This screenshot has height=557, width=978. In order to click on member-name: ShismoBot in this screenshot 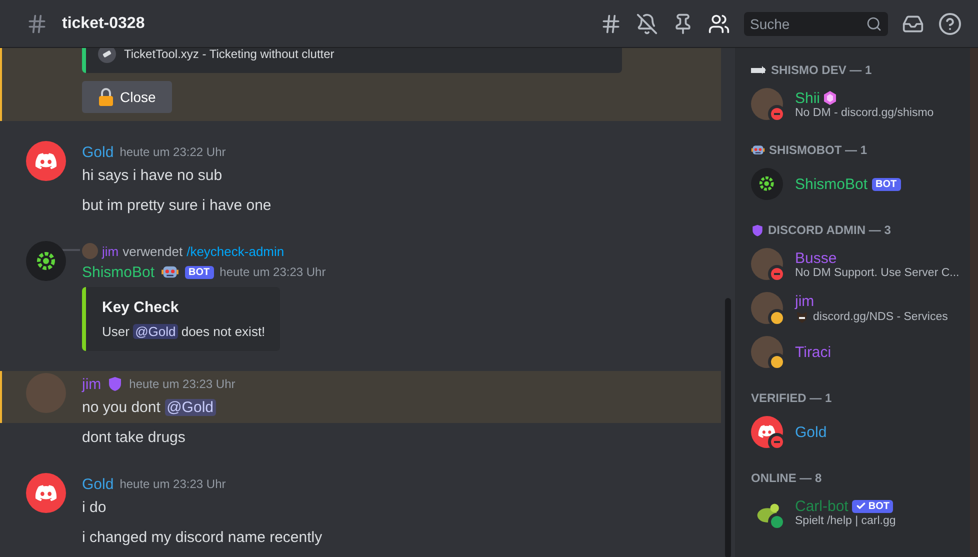, I will do `click(831, 184)`.